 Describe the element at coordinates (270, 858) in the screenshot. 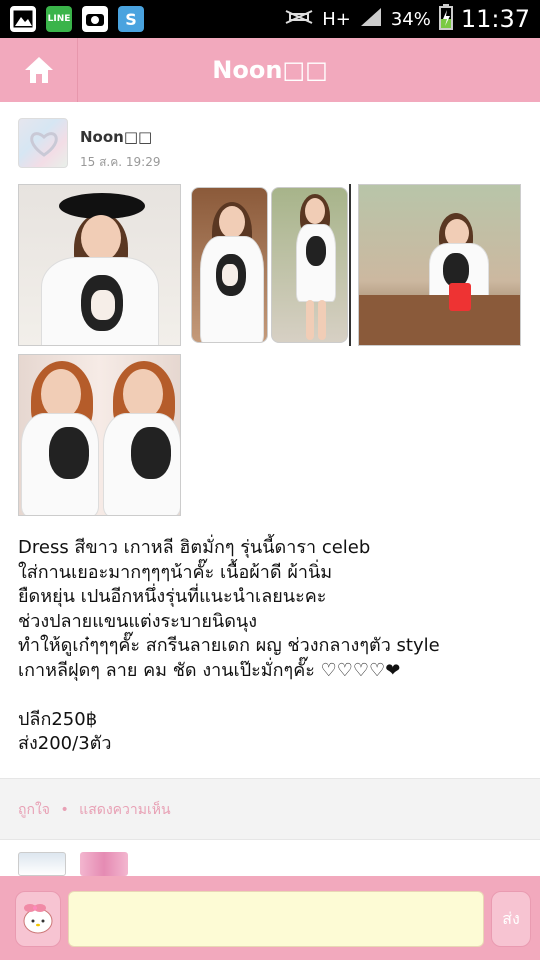

I see `comment-strip` at that location.